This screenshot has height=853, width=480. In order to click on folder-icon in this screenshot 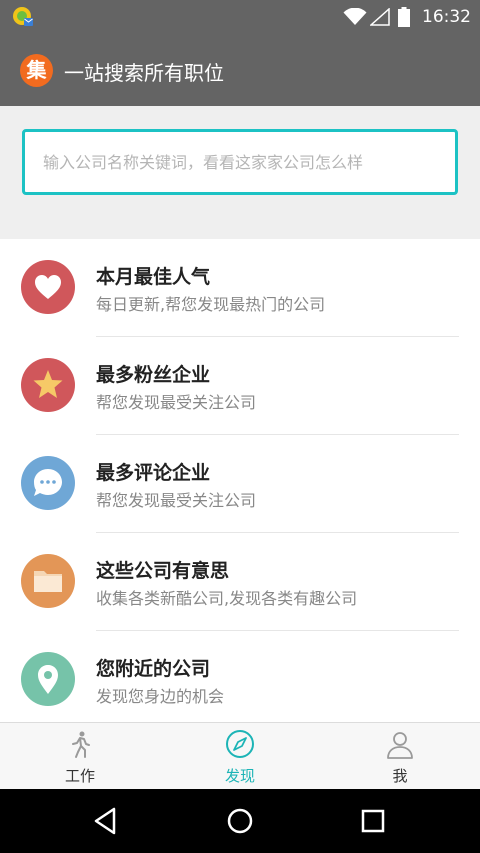, I will do `click(48, 581)`.